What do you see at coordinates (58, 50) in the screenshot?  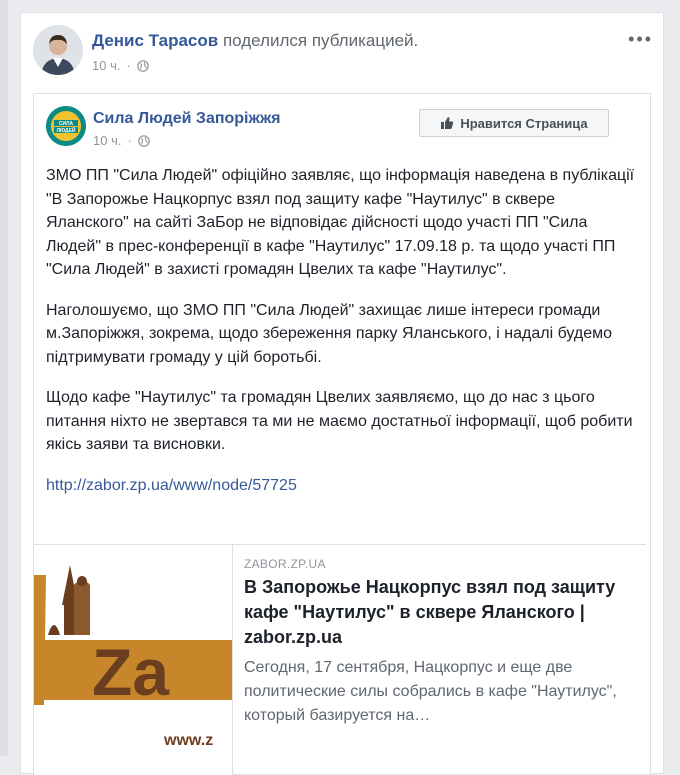 I see `author-avatar` at bounding box center [58, 50].